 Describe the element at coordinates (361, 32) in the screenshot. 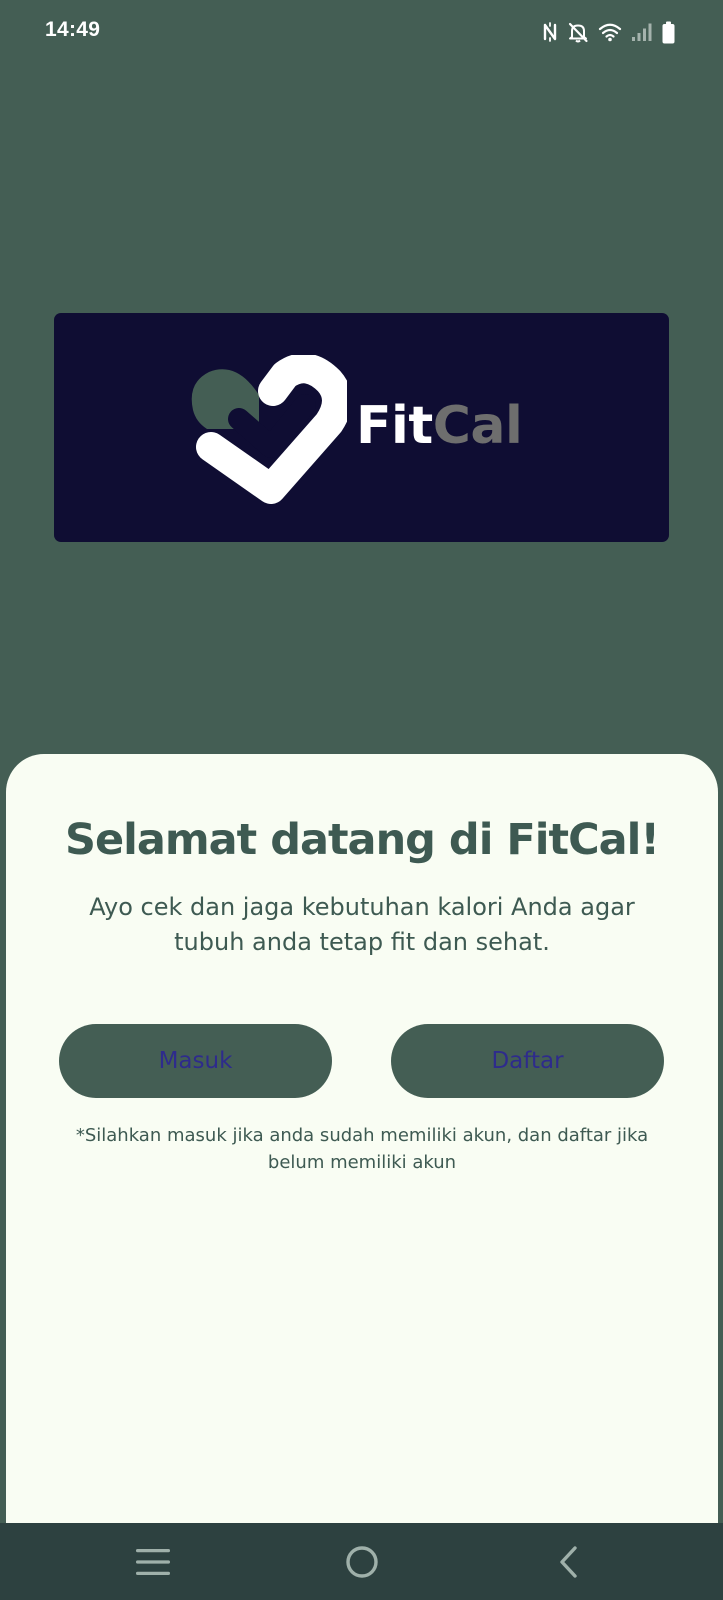

I see `status-bar: 14:49` at that location.